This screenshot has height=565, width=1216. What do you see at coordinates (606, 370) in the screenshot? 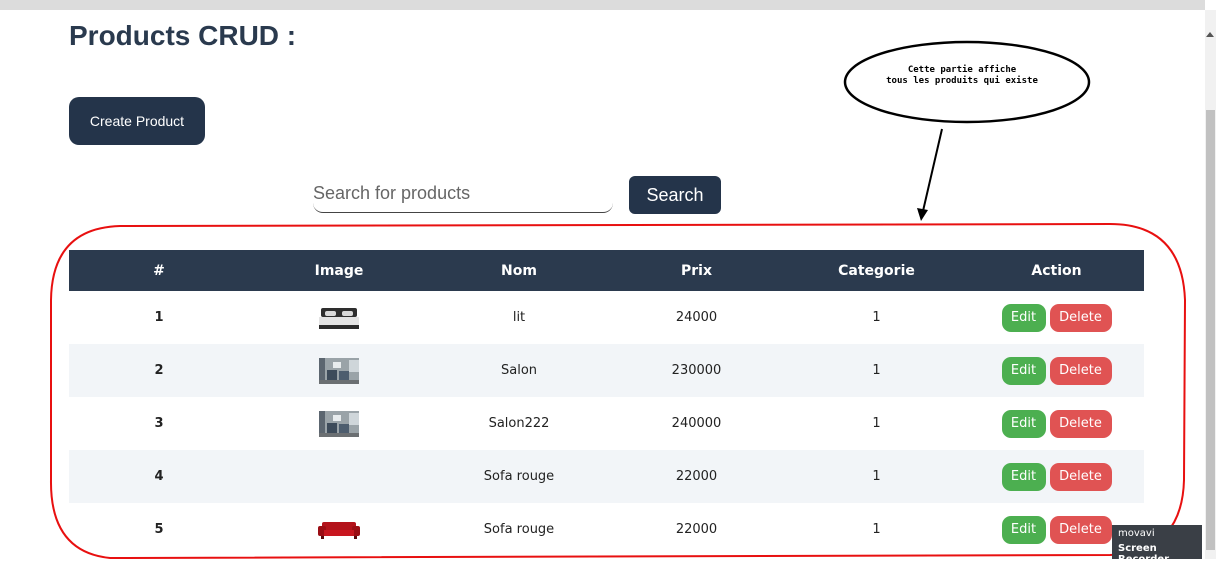
I see `table-row: 2 Salon 230000 1 Edit Delete` at bounding box center [606, 370].